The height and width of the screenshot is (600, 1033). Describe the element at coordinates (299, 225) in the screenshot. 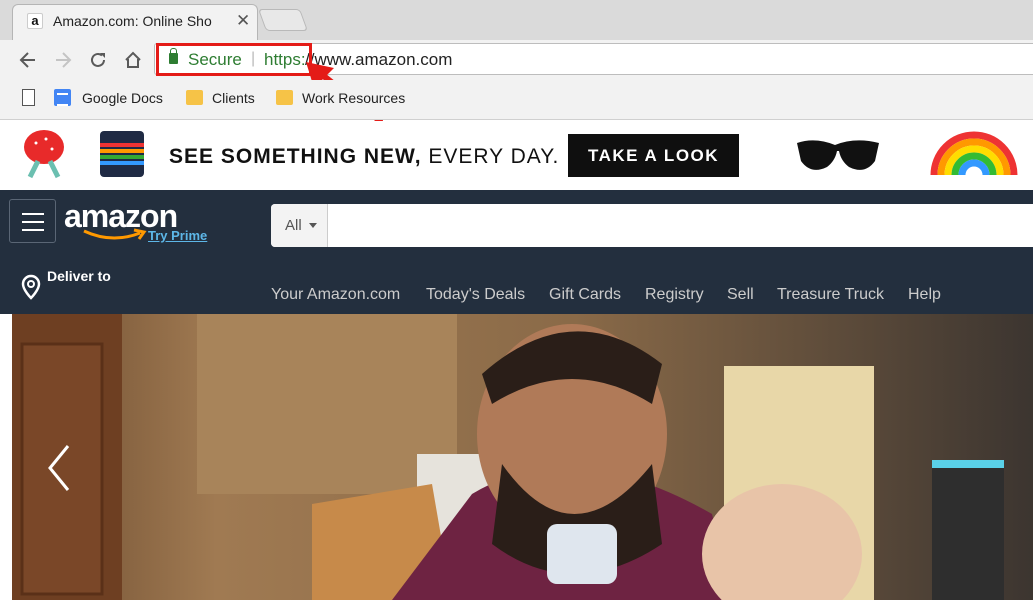

I see `search-category-dropdown: All` at that location.